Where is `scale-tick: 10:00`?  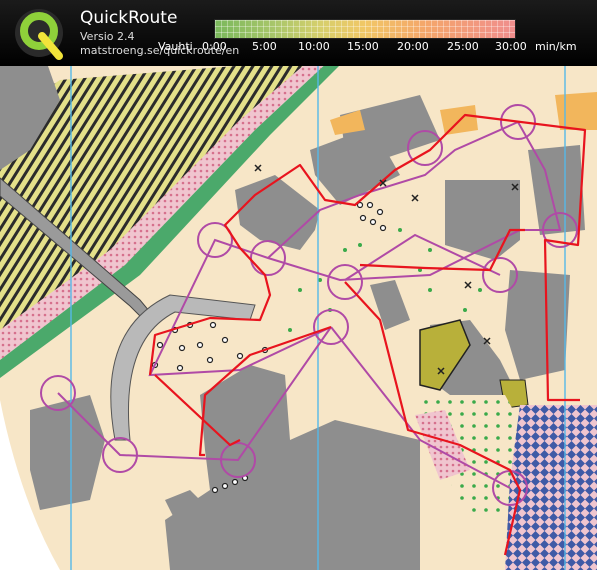
scale-tick: 10:00 is located at coordinates (314, 46).